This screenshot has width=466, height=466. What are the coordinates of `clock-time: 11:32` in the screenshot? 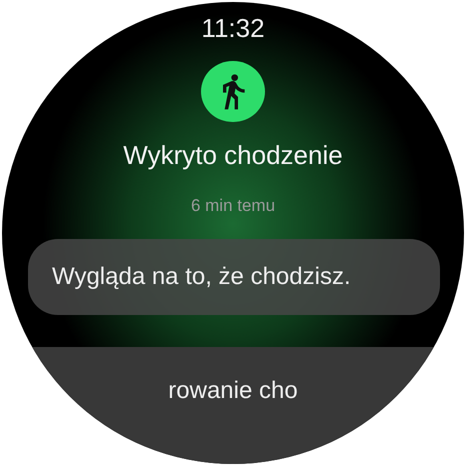 It's located at (233, 27).